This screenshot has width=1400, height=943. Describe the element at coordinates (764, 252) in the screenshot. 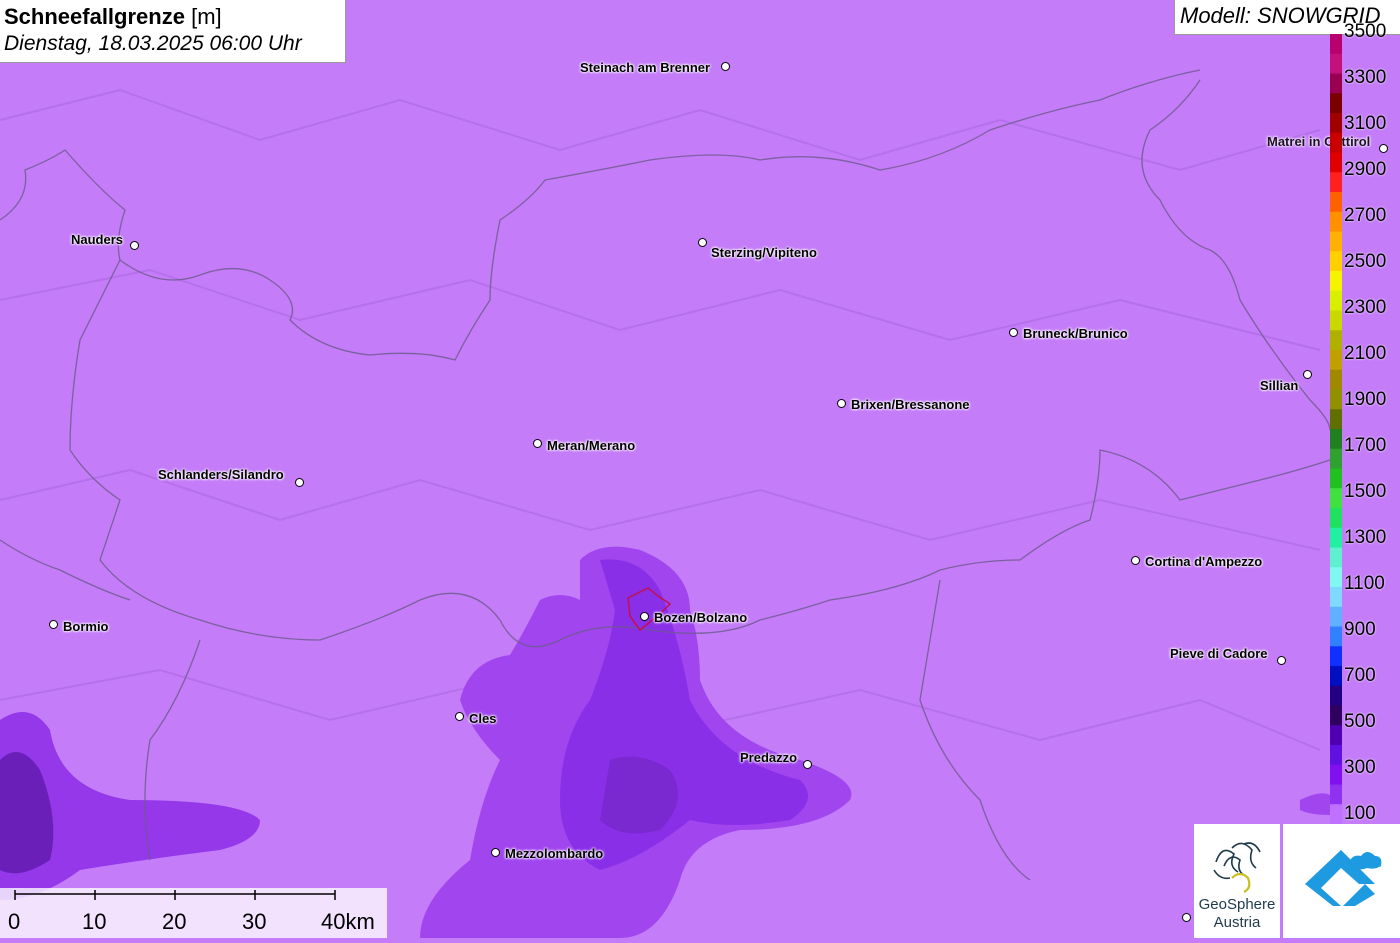

I see `town-label: Sterzing/Vipiteno` at that location.